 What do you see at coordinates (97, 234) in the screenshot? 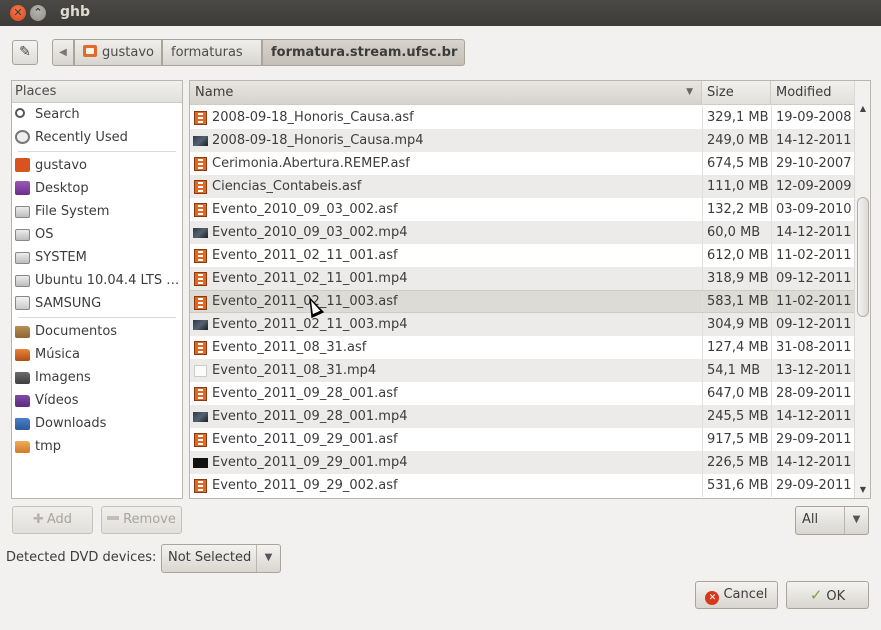
I see `place-os: OS` at bounding box center [97, 234].